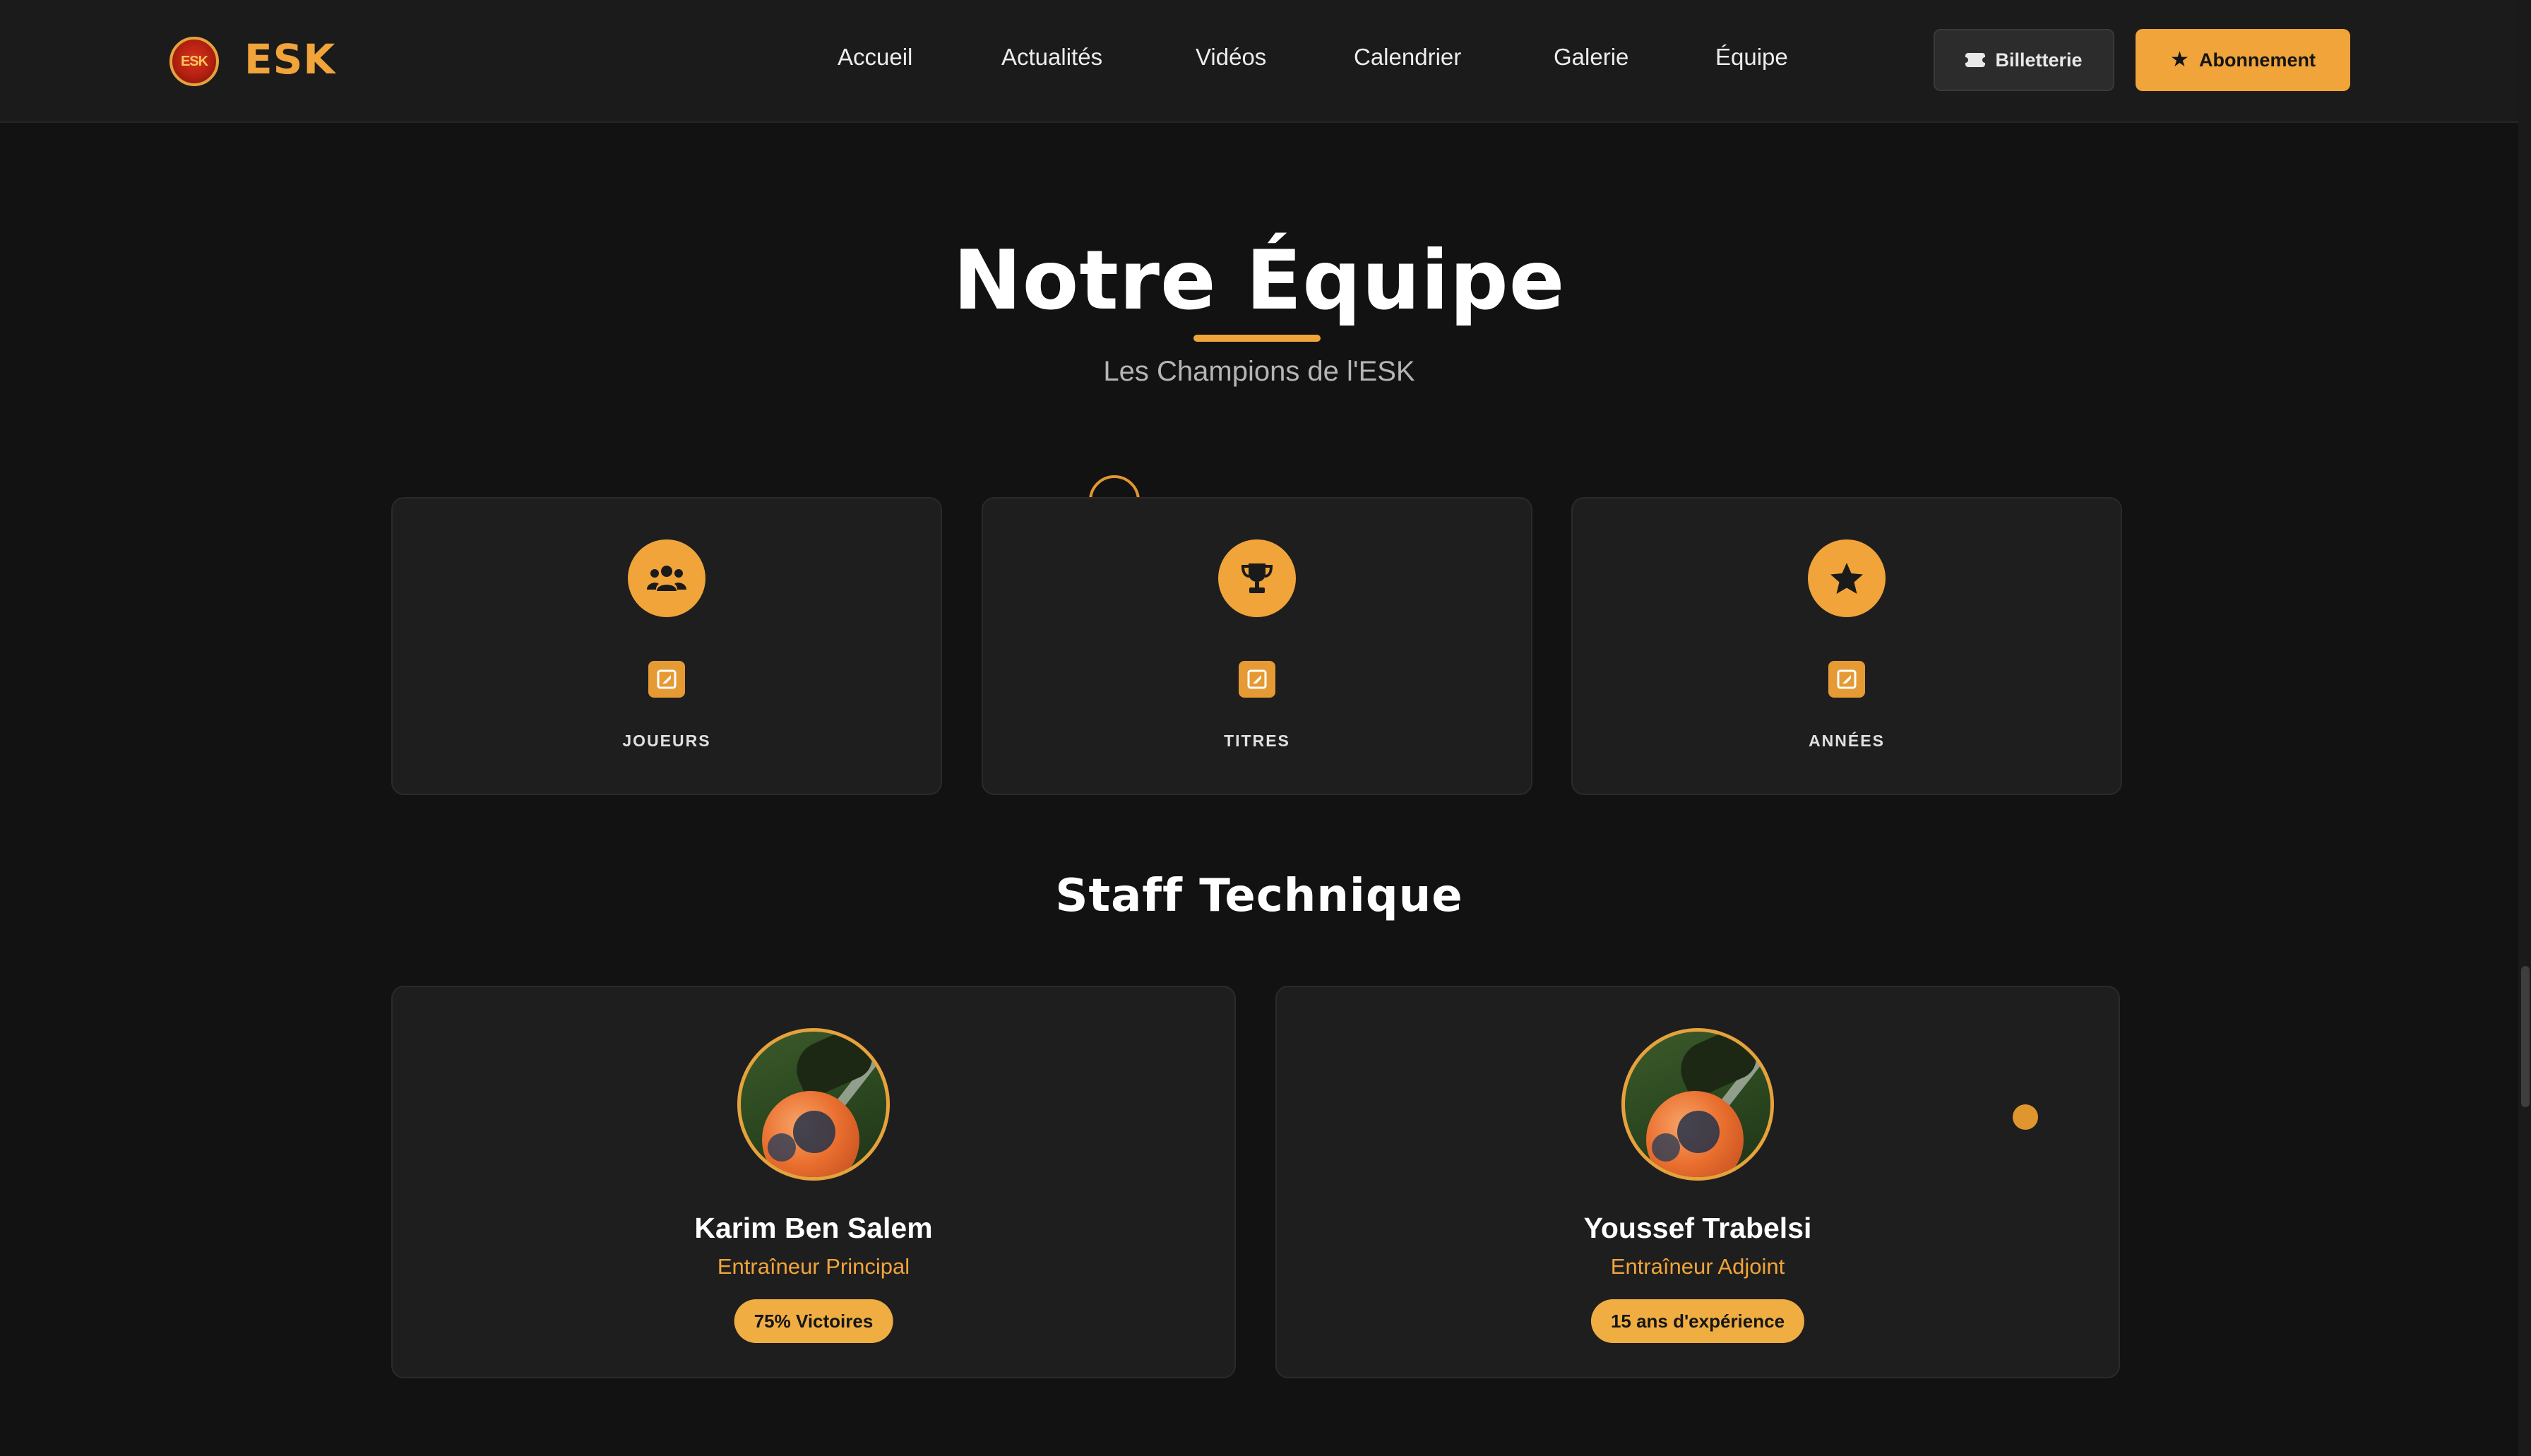 The height and width of the screenshot is (1456, 2531). Describe the element at coordinates (1231, 58) in the screenshot. I see `nav-link-videos: Vidéos` at that location.